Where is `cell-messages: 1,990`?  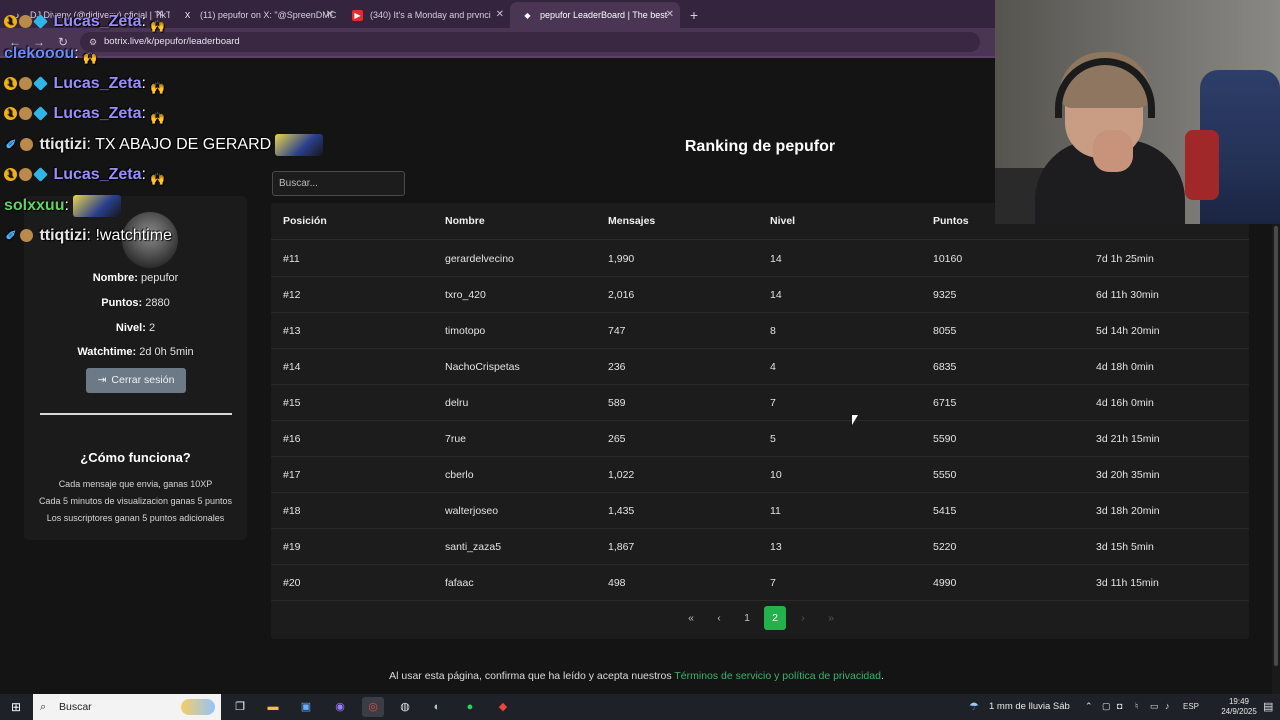
cell-messages: 1,990 is located at coordinates (621, 259).